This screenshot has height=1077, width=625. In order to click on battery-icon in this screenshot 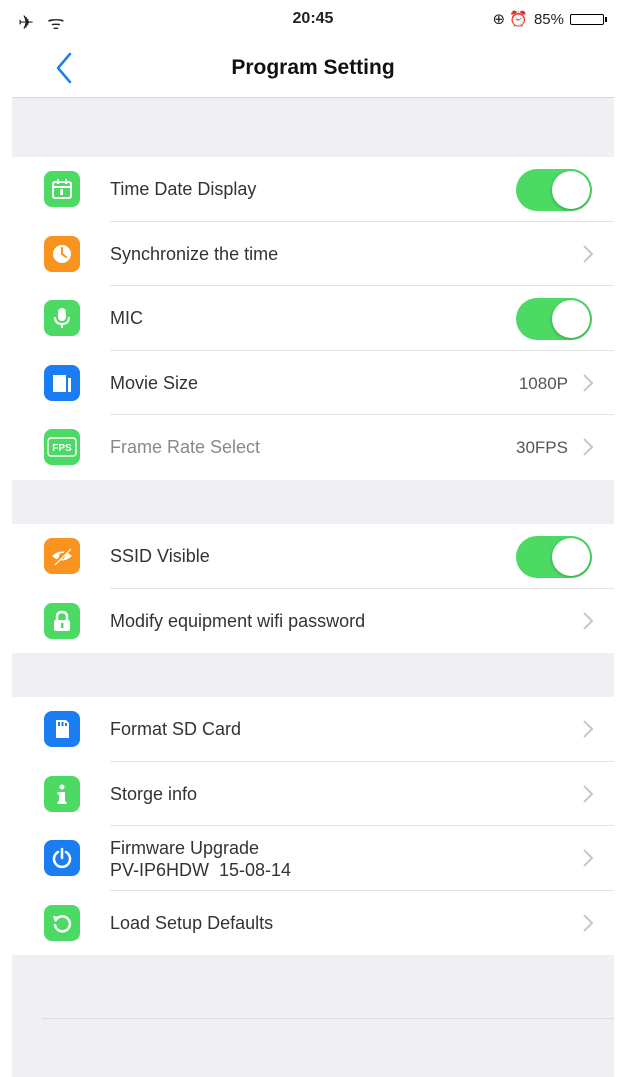, I will do `click(588, 19)`.